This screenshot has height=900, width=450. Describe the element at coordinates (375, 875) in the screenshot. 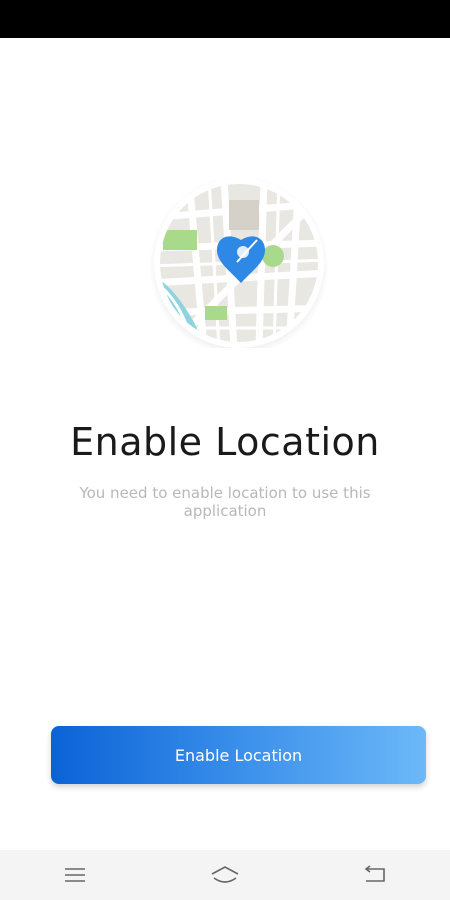

I see `back-icon` at that location.